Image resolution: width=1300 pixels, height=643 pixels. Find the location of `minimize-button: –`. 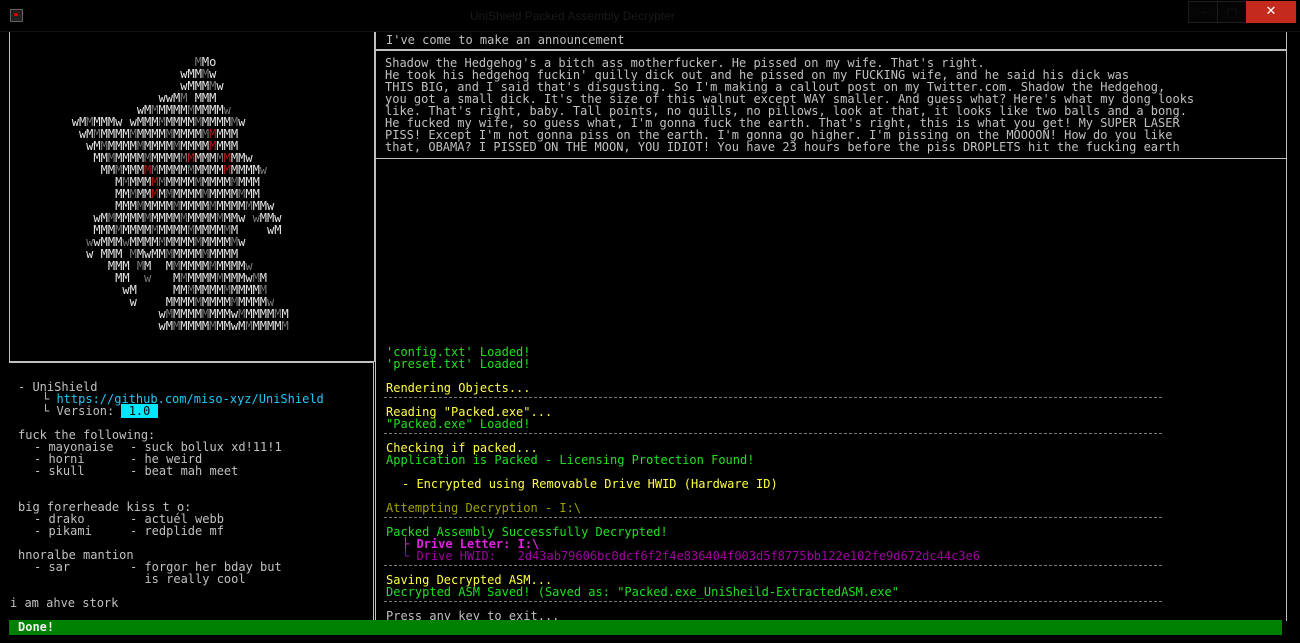

minimize-button: – is located at coordinates (1203, 12).